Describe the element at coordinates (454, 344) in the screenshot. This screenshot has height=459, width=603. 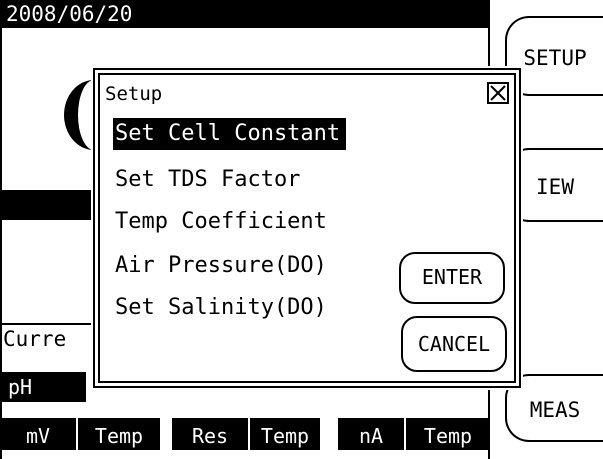
I see `cancel-button: CANCEL` at that location.